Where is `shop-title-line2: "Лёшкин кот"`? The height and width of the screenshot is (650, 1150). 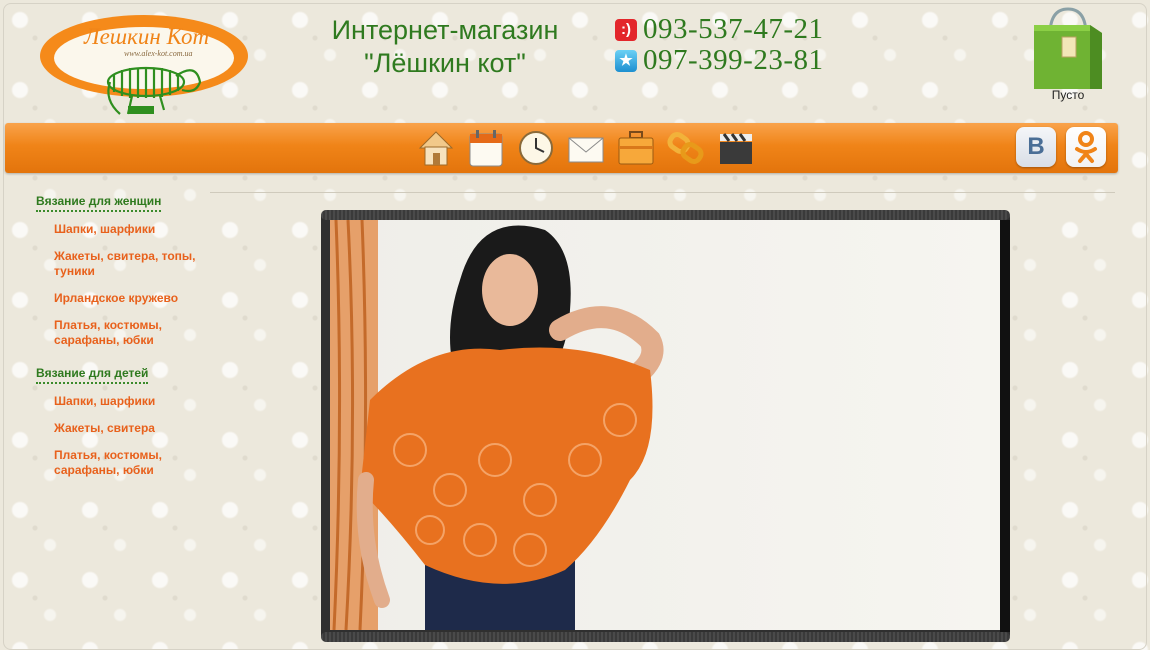 shop-title-line2: "Лёшкин кот" is located at coordinates (445, 63).